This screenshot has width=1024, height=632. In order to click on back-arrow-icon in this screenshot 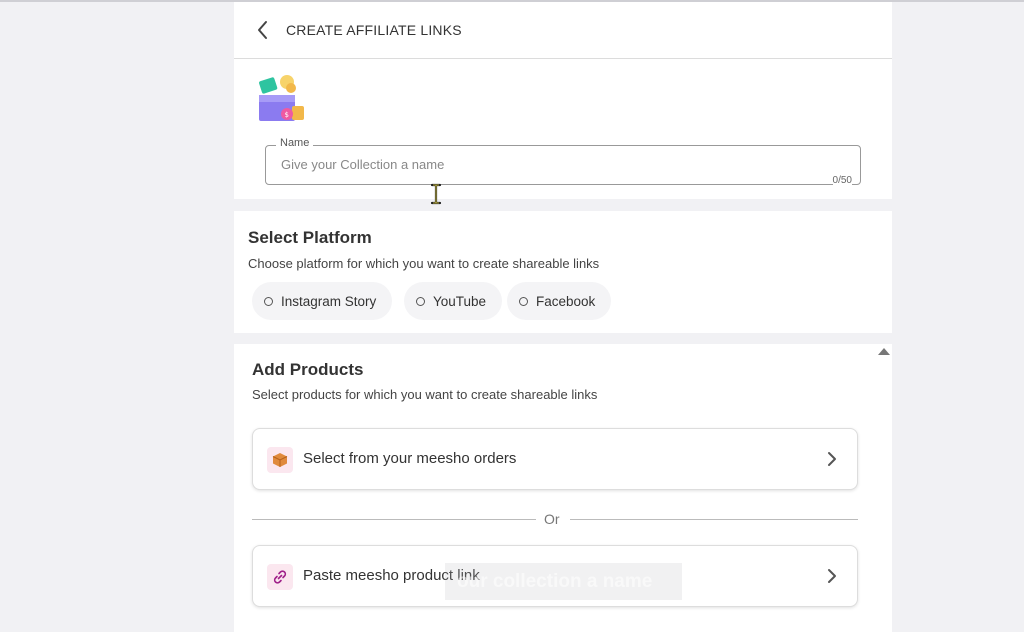, I will do `click(264, 30)`.